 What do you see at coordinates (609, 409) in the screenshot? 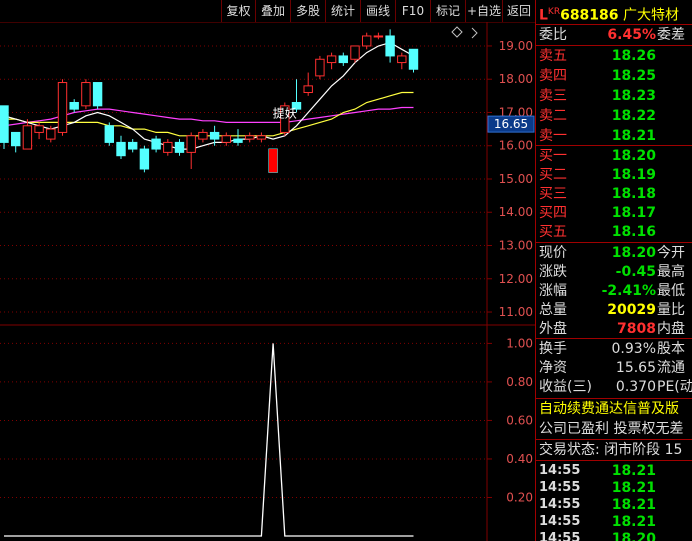
I see `notice-1: 自动续费通达信普及版` at bounding box center [609, 409].